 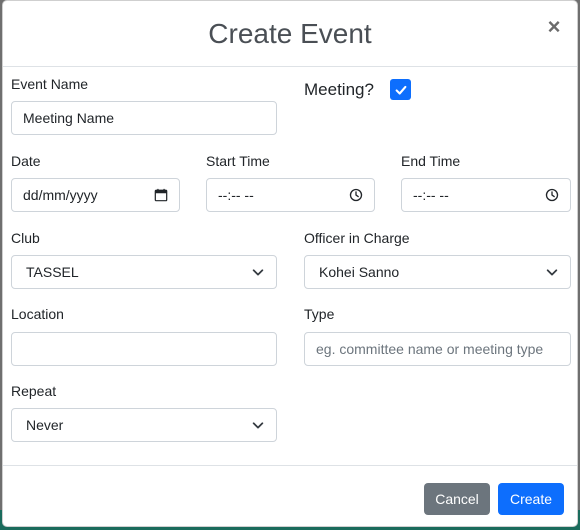 I want to click on type-placeholder: eg. committee name or meeting type, so click(x=430, y=349).